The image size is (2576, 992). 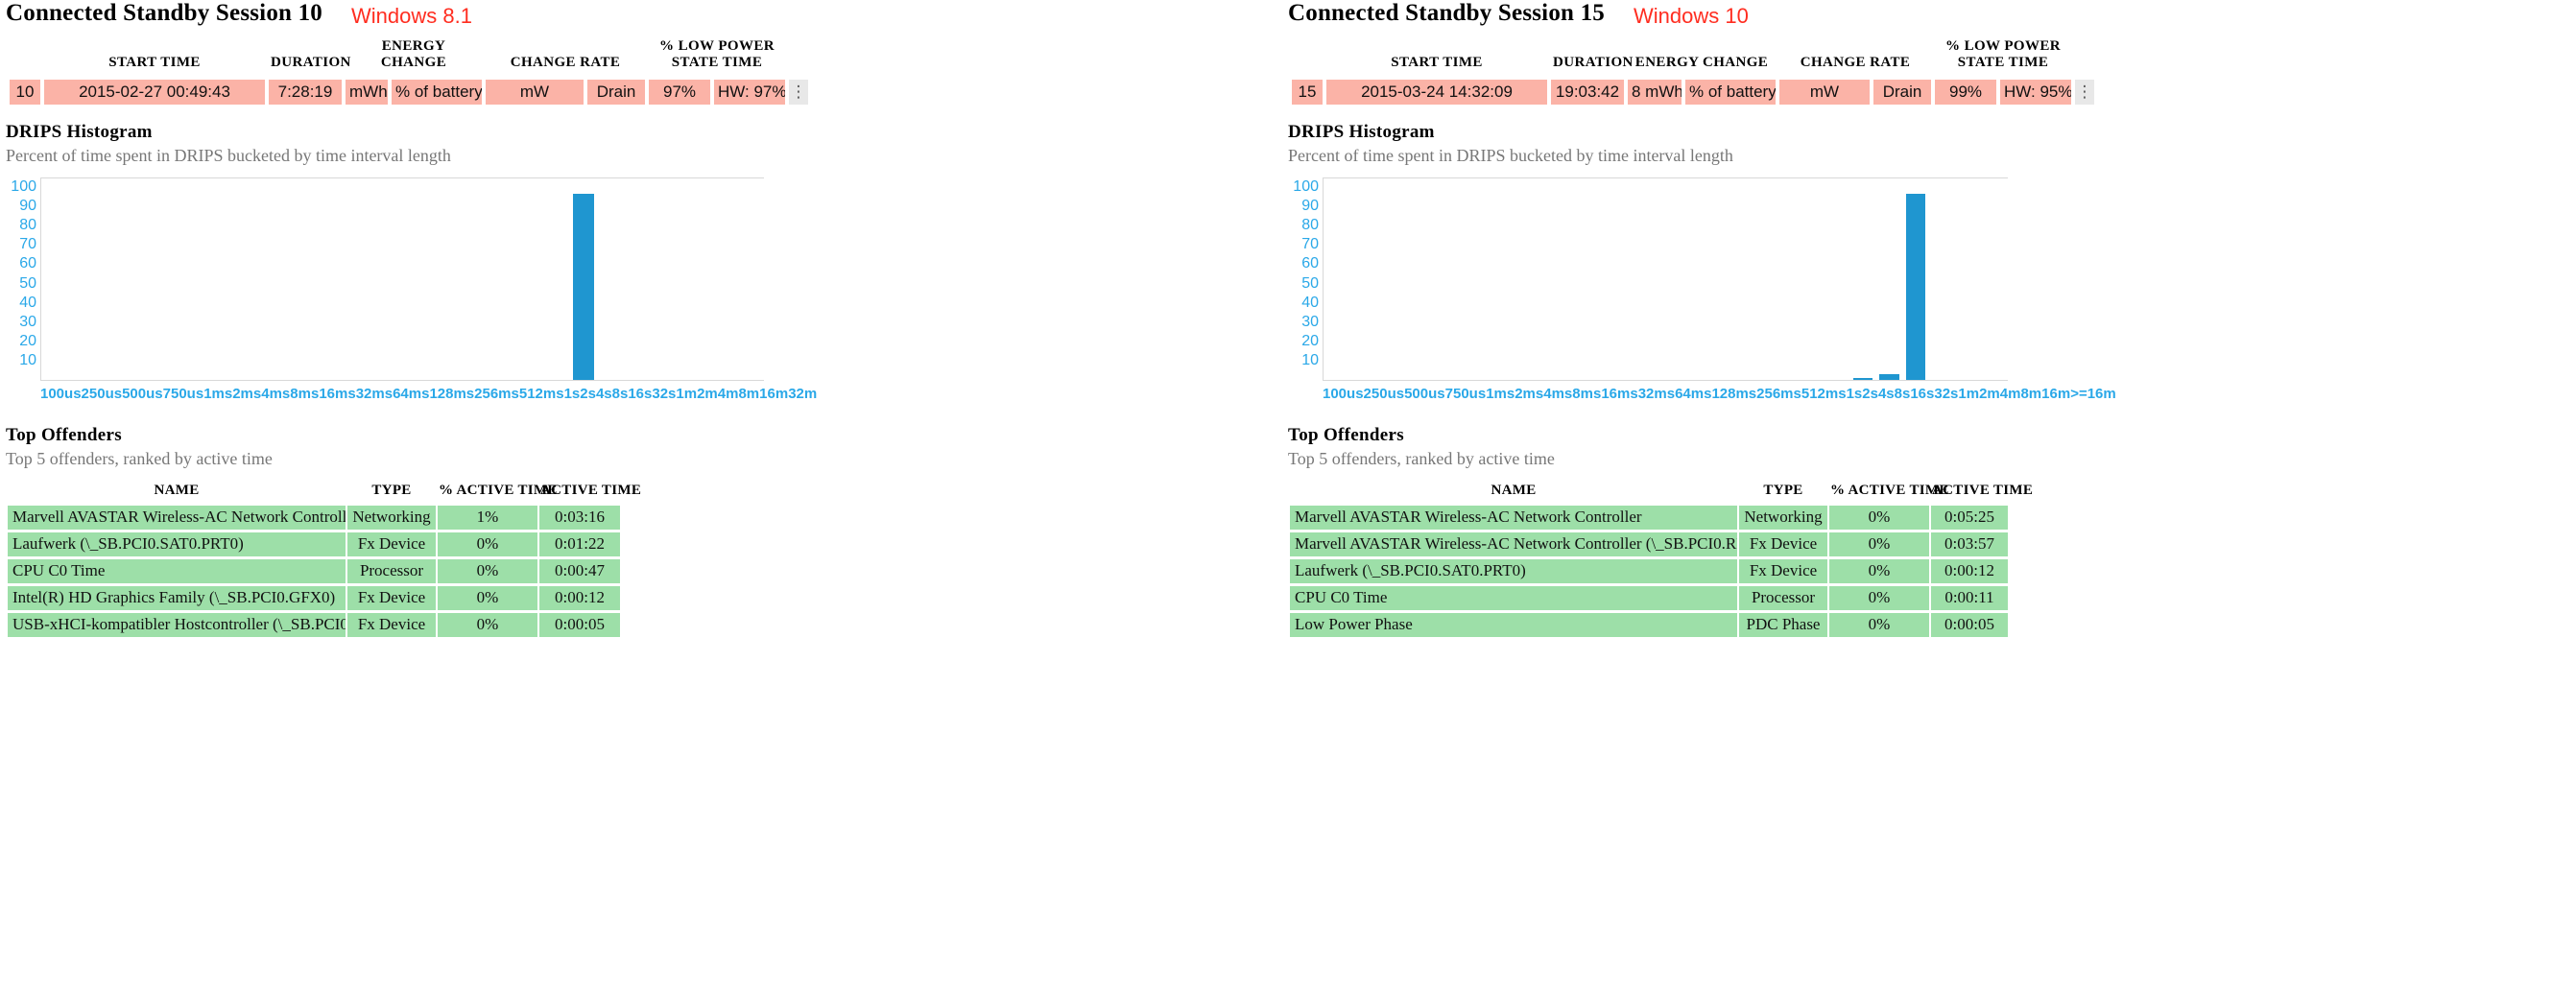 I want to click on chart-x-tick: 256ms, so click(x=497, y=393).